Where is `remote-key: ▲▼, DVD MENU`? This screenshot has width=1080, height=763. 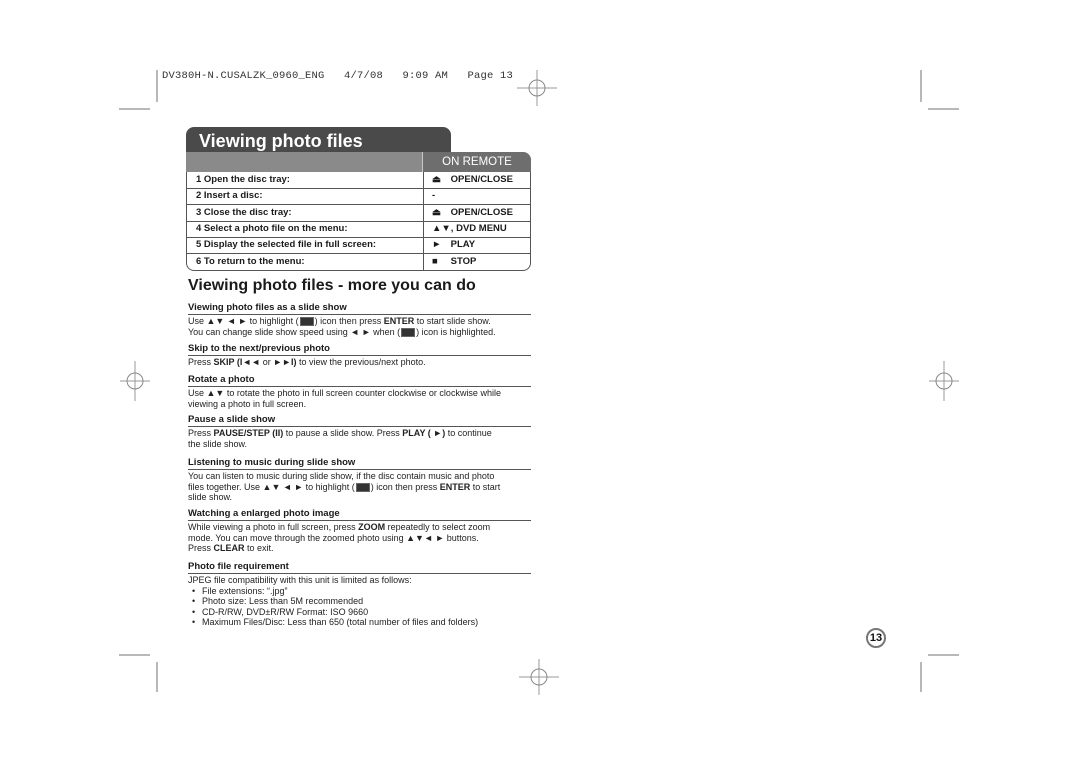 remote-key: ▲▼, DVD MENU is located at coordinates (469, 228).